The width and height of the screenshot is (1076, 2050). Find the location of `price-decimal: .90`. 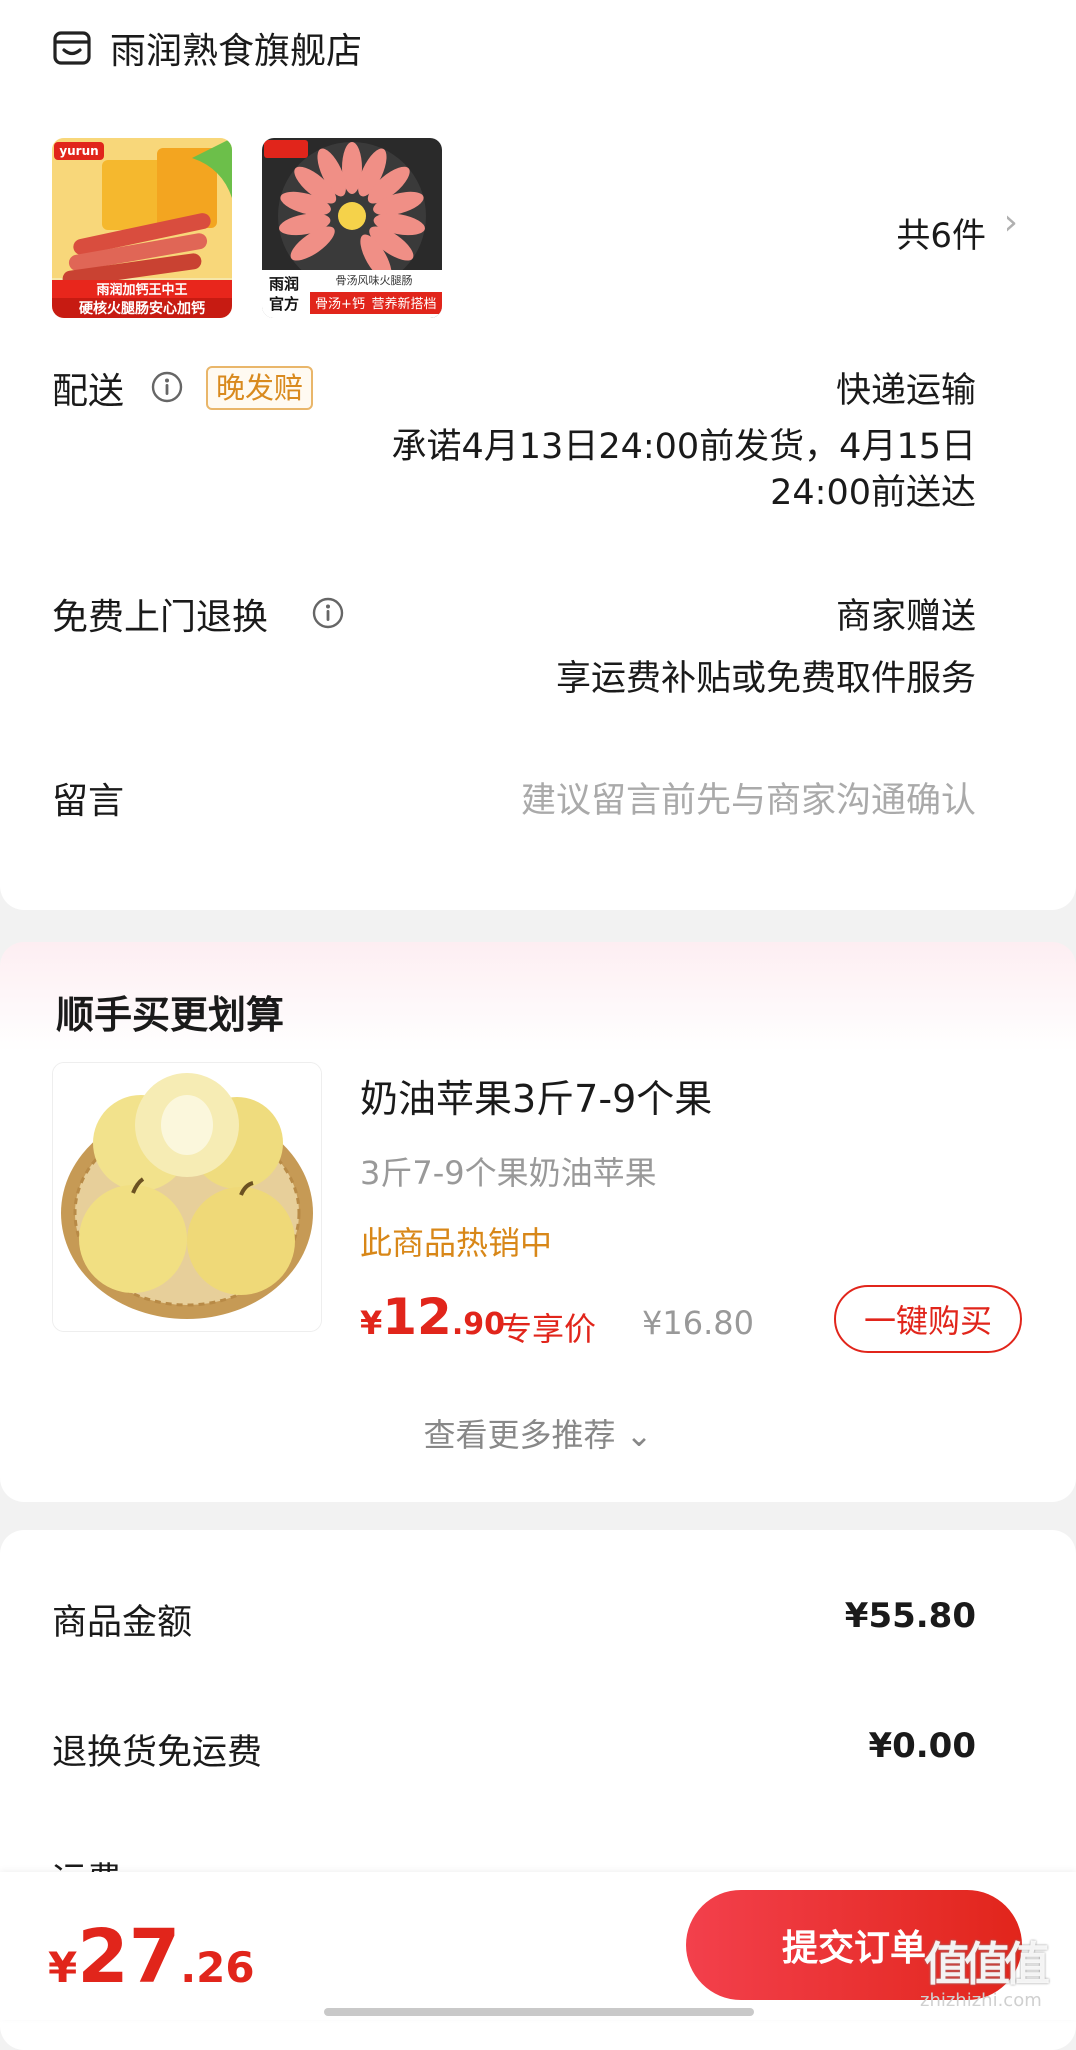

price-decimal: .90 is located at coordinates (478, 1324).